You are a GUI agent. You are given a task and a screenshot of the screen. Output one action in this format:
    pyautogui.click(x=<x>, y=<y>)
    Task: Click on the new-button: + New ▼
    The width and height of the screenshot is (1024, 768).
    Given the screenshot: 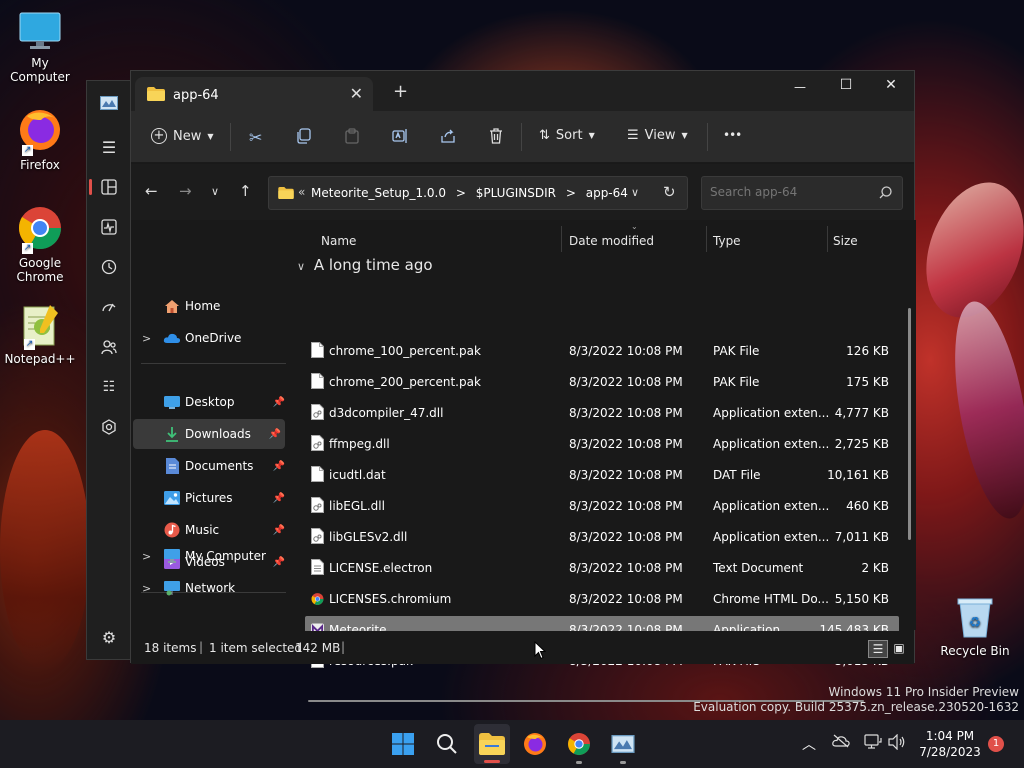 What is the action you would take?
    pyautogui.click(x=182, y=136)
    